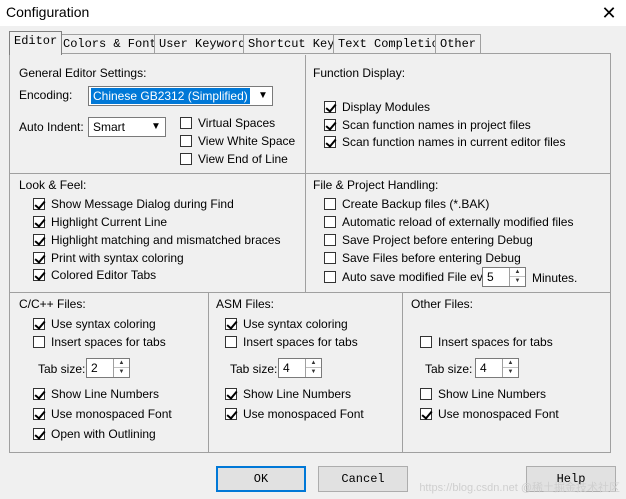 This screenshot has width=626, height=499. What do you see at coordinates (51, 127) in the screenshot?
I see `auto-indent-label: Auto Indent:` at bounding box center [51, 127].